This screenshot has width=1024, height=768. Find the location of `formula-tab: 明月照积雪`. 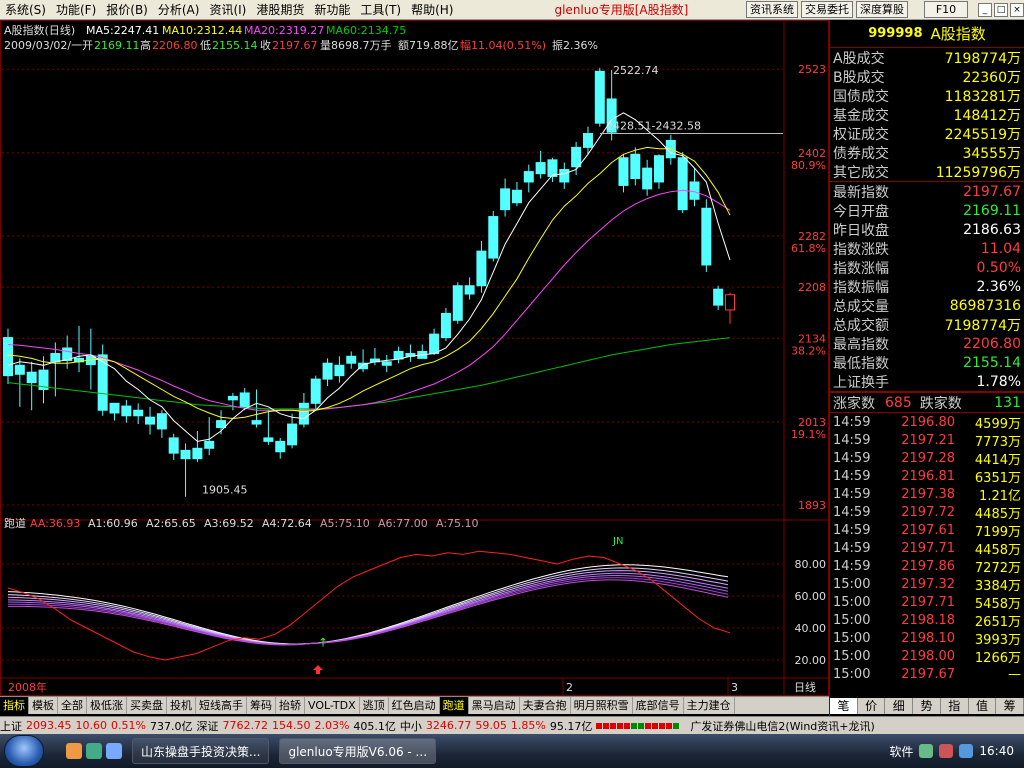

formula-tab: 明月照积雪 is located at coordinates (602, 705).